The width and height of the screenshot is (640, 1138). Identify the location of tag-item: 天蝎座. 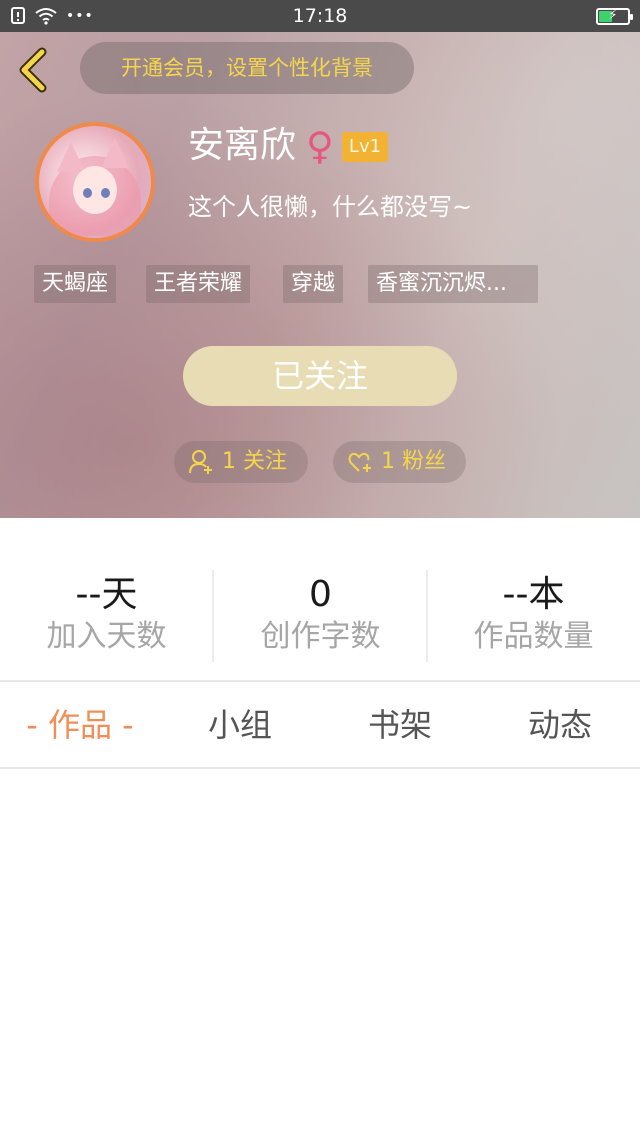
(75, 284).